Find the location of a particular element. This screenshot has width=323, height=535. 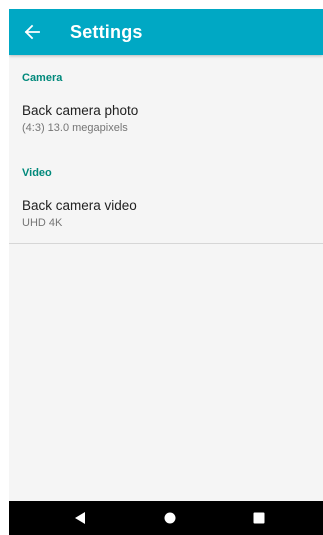

circle-home-icon is located at coordinates (170, 518).